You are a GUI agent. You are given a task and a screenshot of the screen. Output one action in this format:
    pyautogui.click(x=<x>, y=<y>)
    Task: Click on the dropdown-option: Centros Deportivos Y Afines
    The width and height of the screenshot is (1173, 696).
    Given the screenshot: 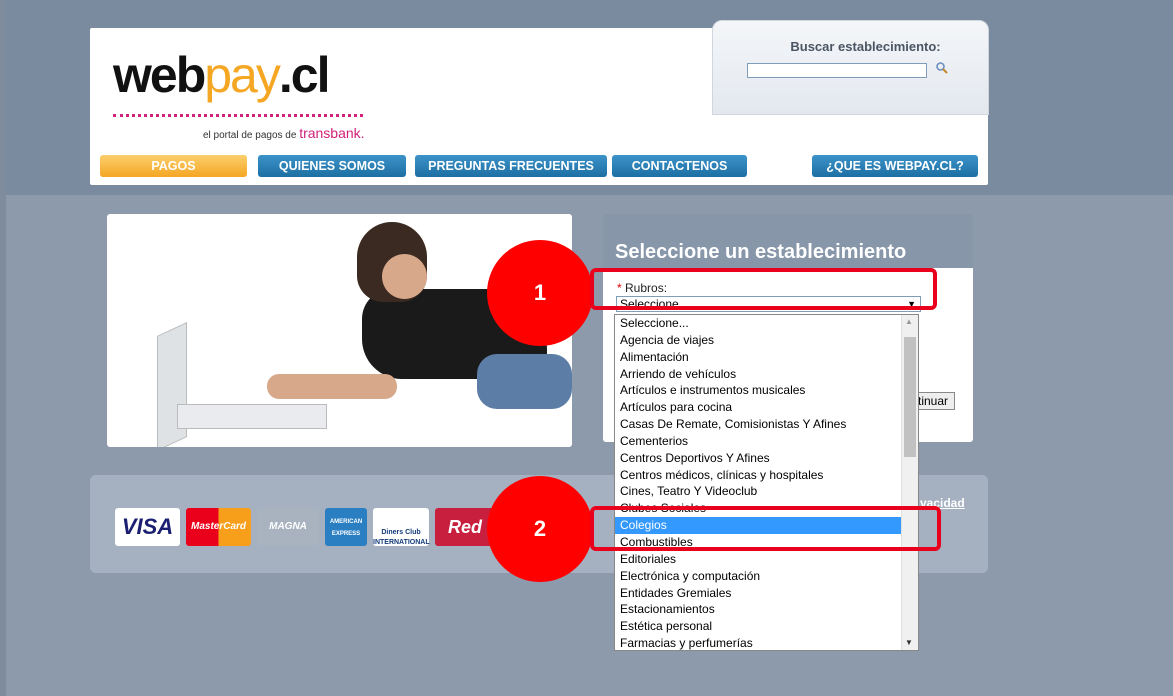 What is the action you would take?
    pyautogui.click(x=759, y=458)
    